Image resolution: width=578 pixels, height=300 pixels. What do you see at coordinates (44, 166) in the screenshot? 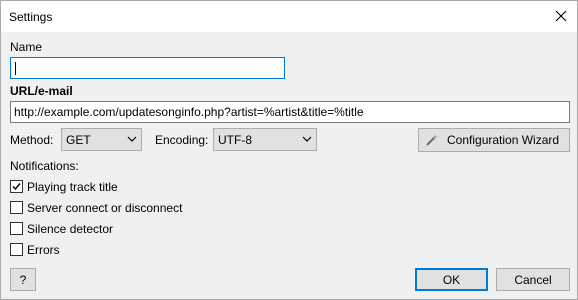
I see `notifications-label: Notifications:` at bounding box center [44, 166].